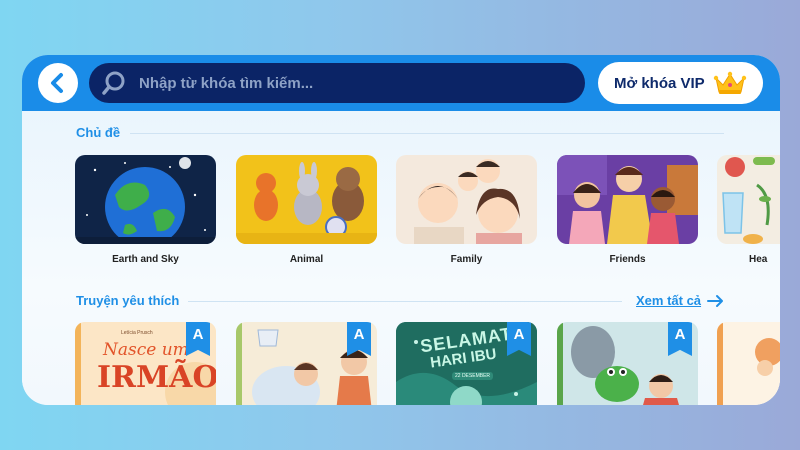 Image resolution: width=800 pixels, height=450 pixels. Describe the element at coordinates (466, 259) in the screenshot. I see `topic-label-family: Family` at that location.